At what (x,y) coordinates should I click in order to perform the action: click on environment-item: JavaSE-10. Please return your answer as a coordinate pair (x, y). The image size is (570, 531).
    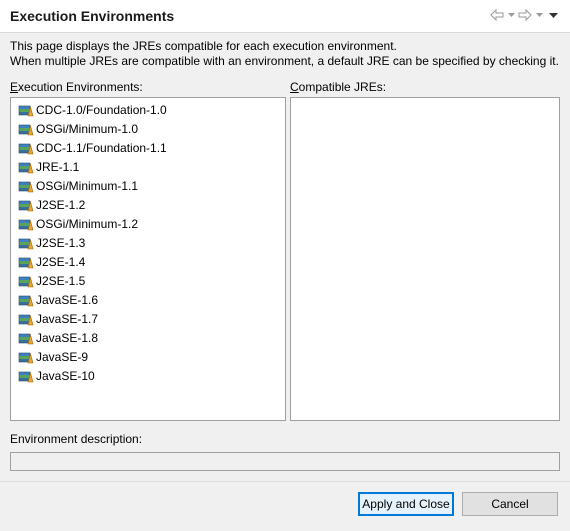
    Looking at the image, I should click on (148, 375).